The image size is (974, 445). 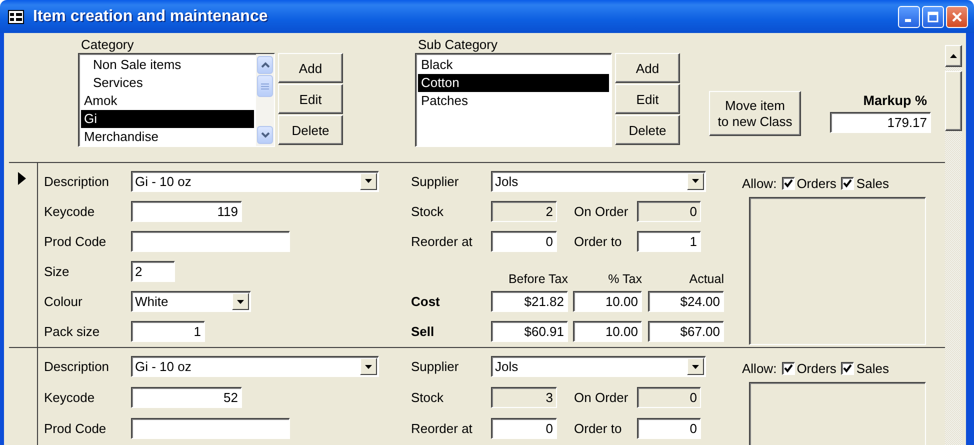 What do you see at coordinates (524, 211) in the screenshot?
I see `number-field: 2` at bounding box center [524, 211].